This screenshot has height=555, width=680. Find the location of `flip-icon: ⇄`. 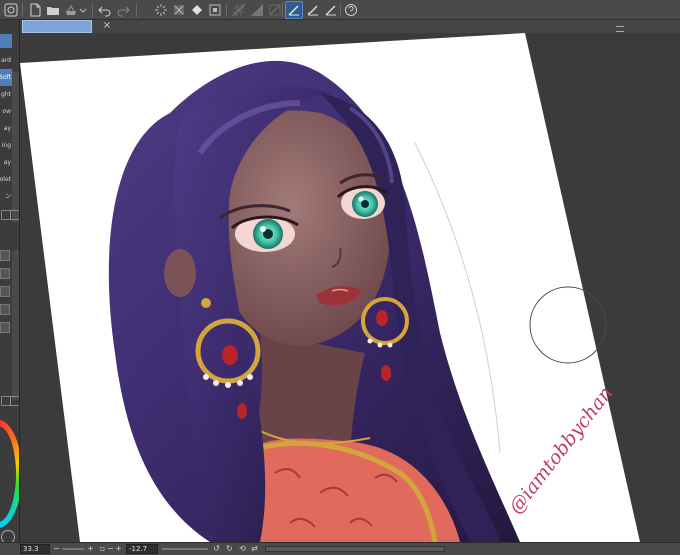

flip-icon: ⇄ is located at coordinates (254, 549).